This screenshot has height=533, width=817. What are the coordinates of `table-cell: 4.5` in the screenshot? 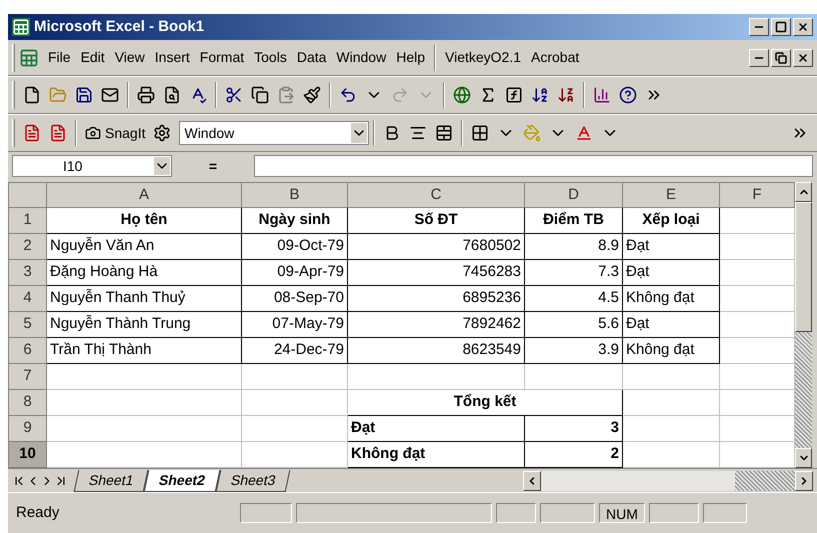 It's located at (573, 299).